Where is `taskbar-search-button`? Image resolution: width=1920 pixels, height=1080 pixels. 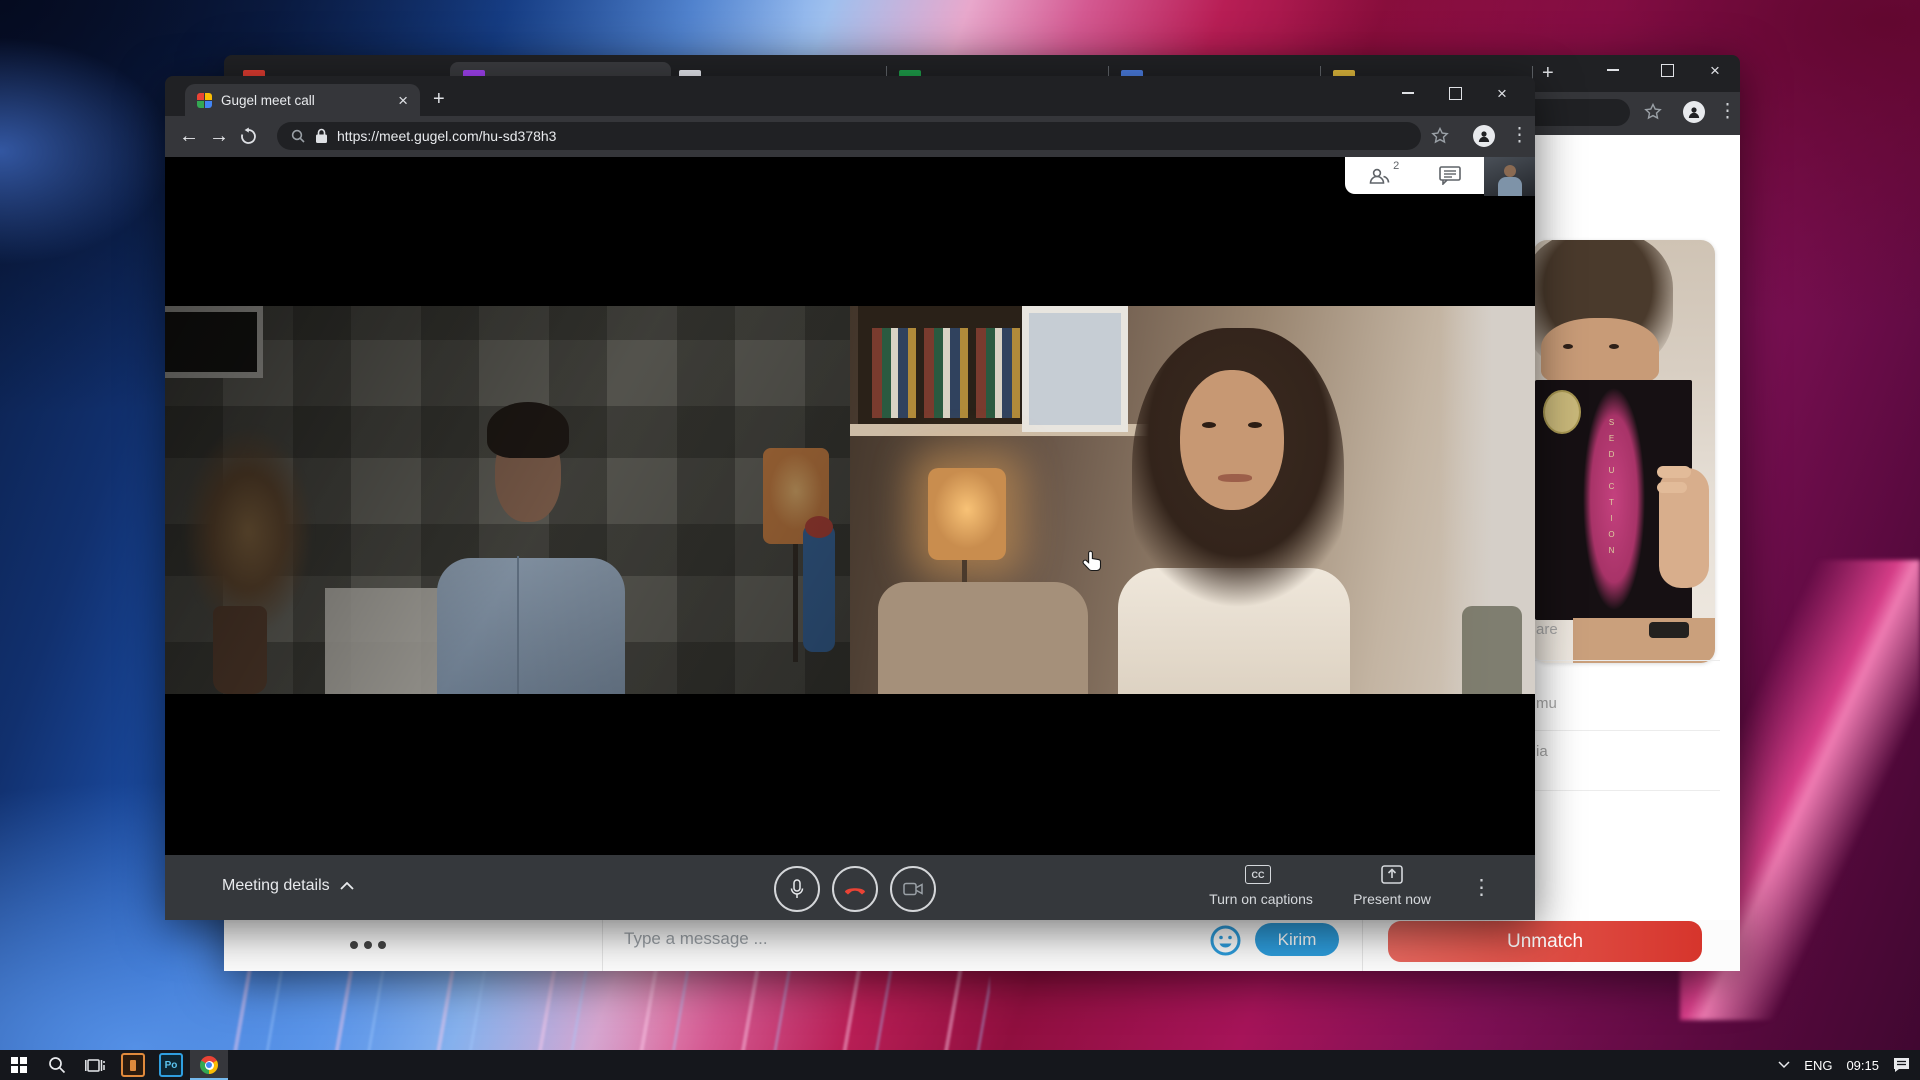 taskbar-search-button is located at coordinates (57, 1065).